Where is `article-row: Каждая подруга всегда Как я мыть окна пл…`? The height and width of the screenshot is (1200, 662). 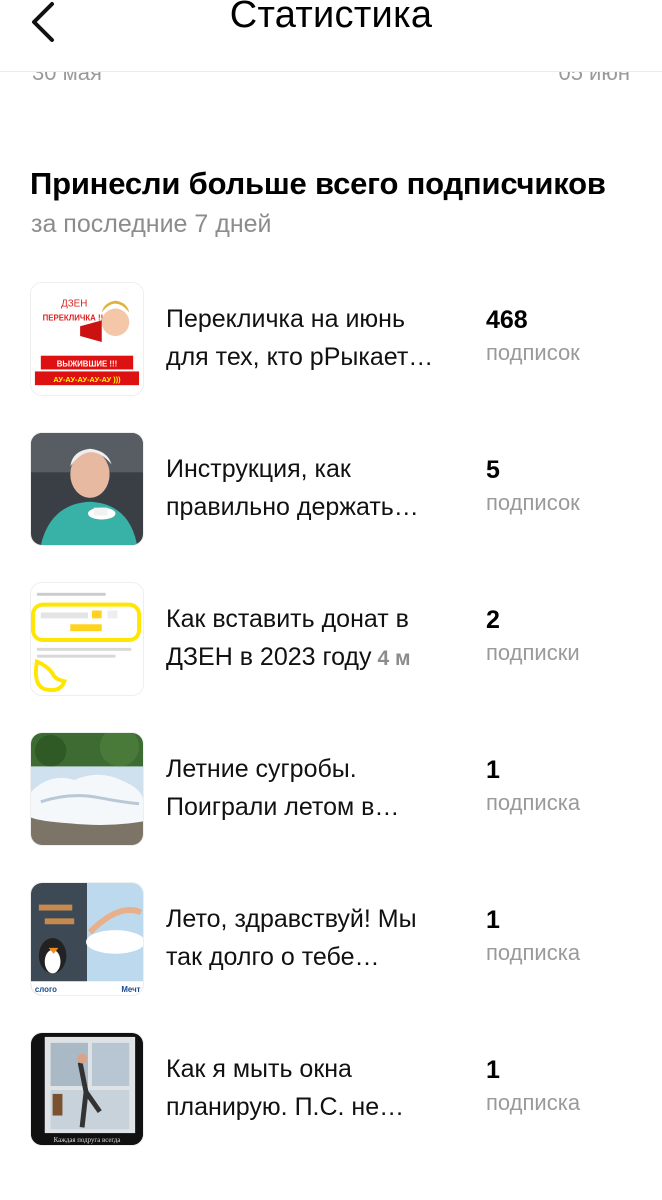 article-row: Каждая подруга всегда Как я мыть окна пл… is located at coordinates (331, 1089).